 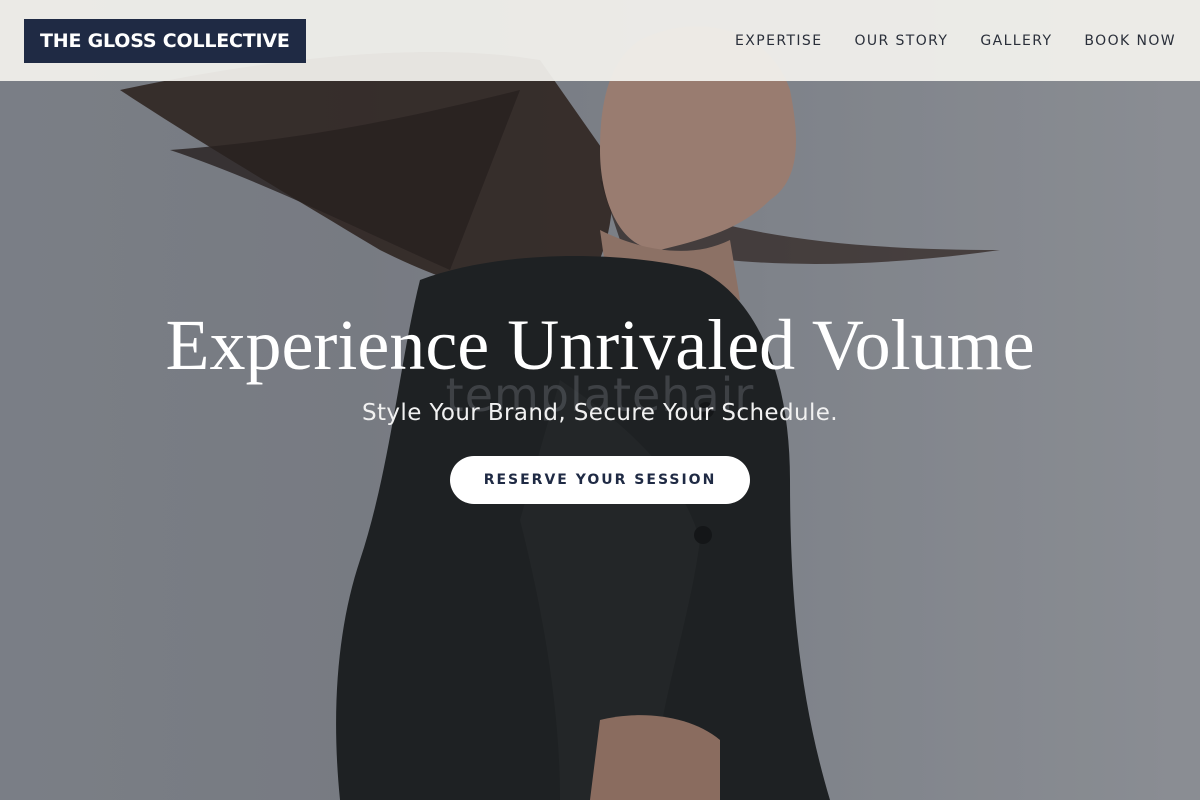 I want to click on reserve-session-button: RESERVE YOUR SESSION, so click(x=600, y=480).